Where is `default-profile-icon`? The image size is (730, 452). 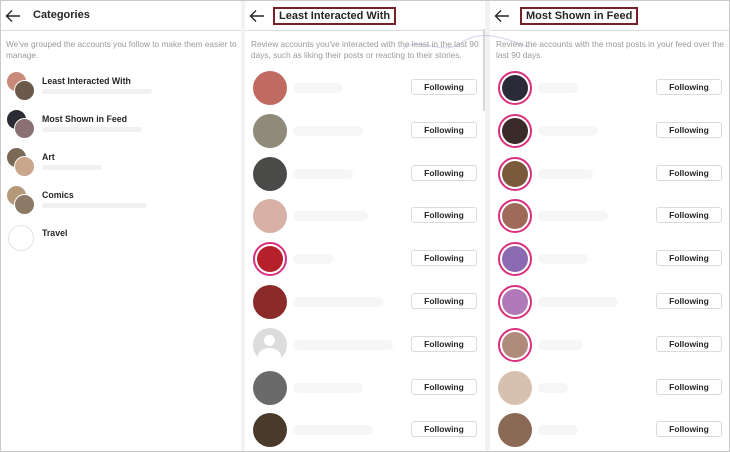
default-profile-icon is located at coordinates (270, 344).